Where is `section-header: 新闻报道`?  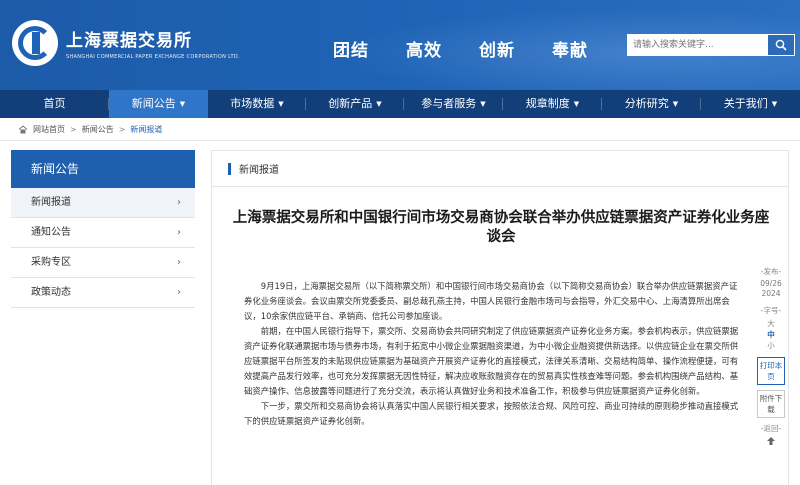 section-header: 新闻报道 is located at coordinates (500, 169).